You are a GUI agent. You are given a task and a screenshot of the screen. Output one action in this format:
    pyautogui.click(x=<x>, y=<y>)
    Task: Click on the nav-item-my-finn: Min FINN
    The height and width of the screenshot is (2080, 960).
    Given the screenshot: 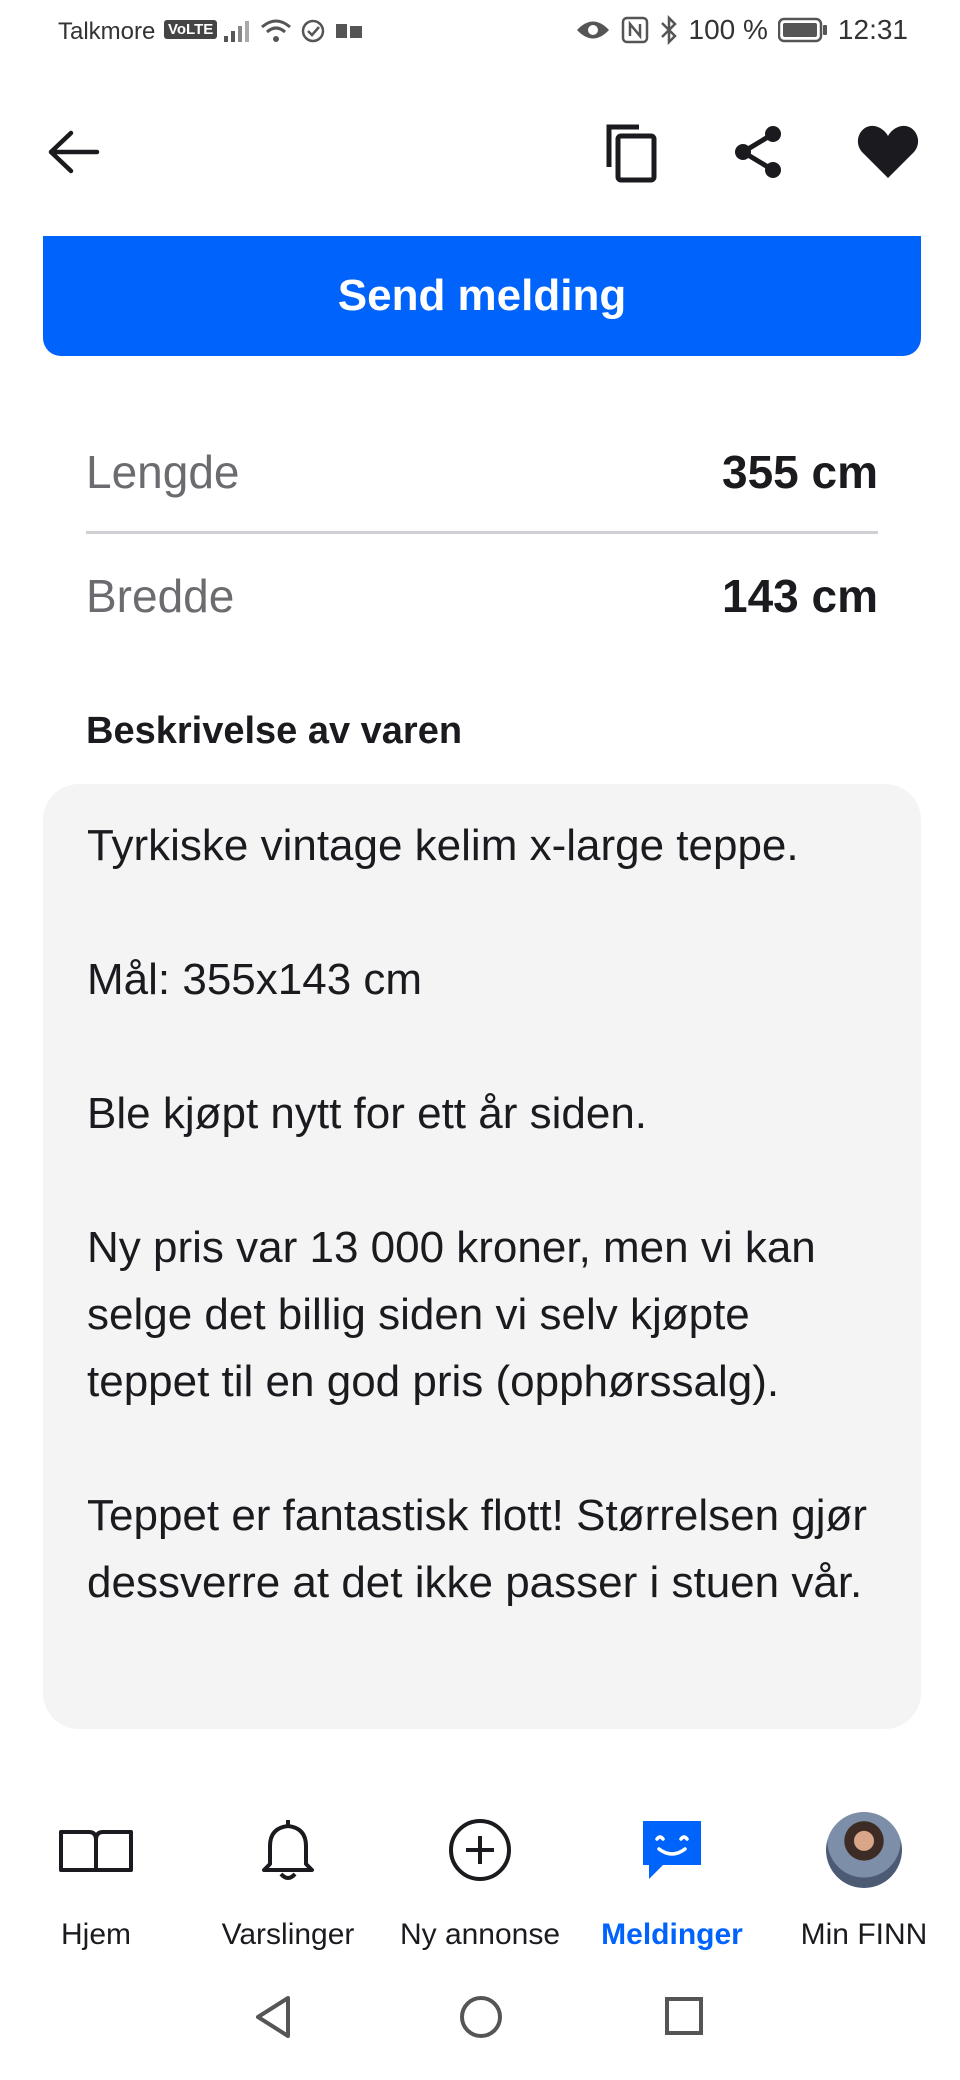 What is the action you would take?
    pyautogui.click(x=864, y=1860)
    